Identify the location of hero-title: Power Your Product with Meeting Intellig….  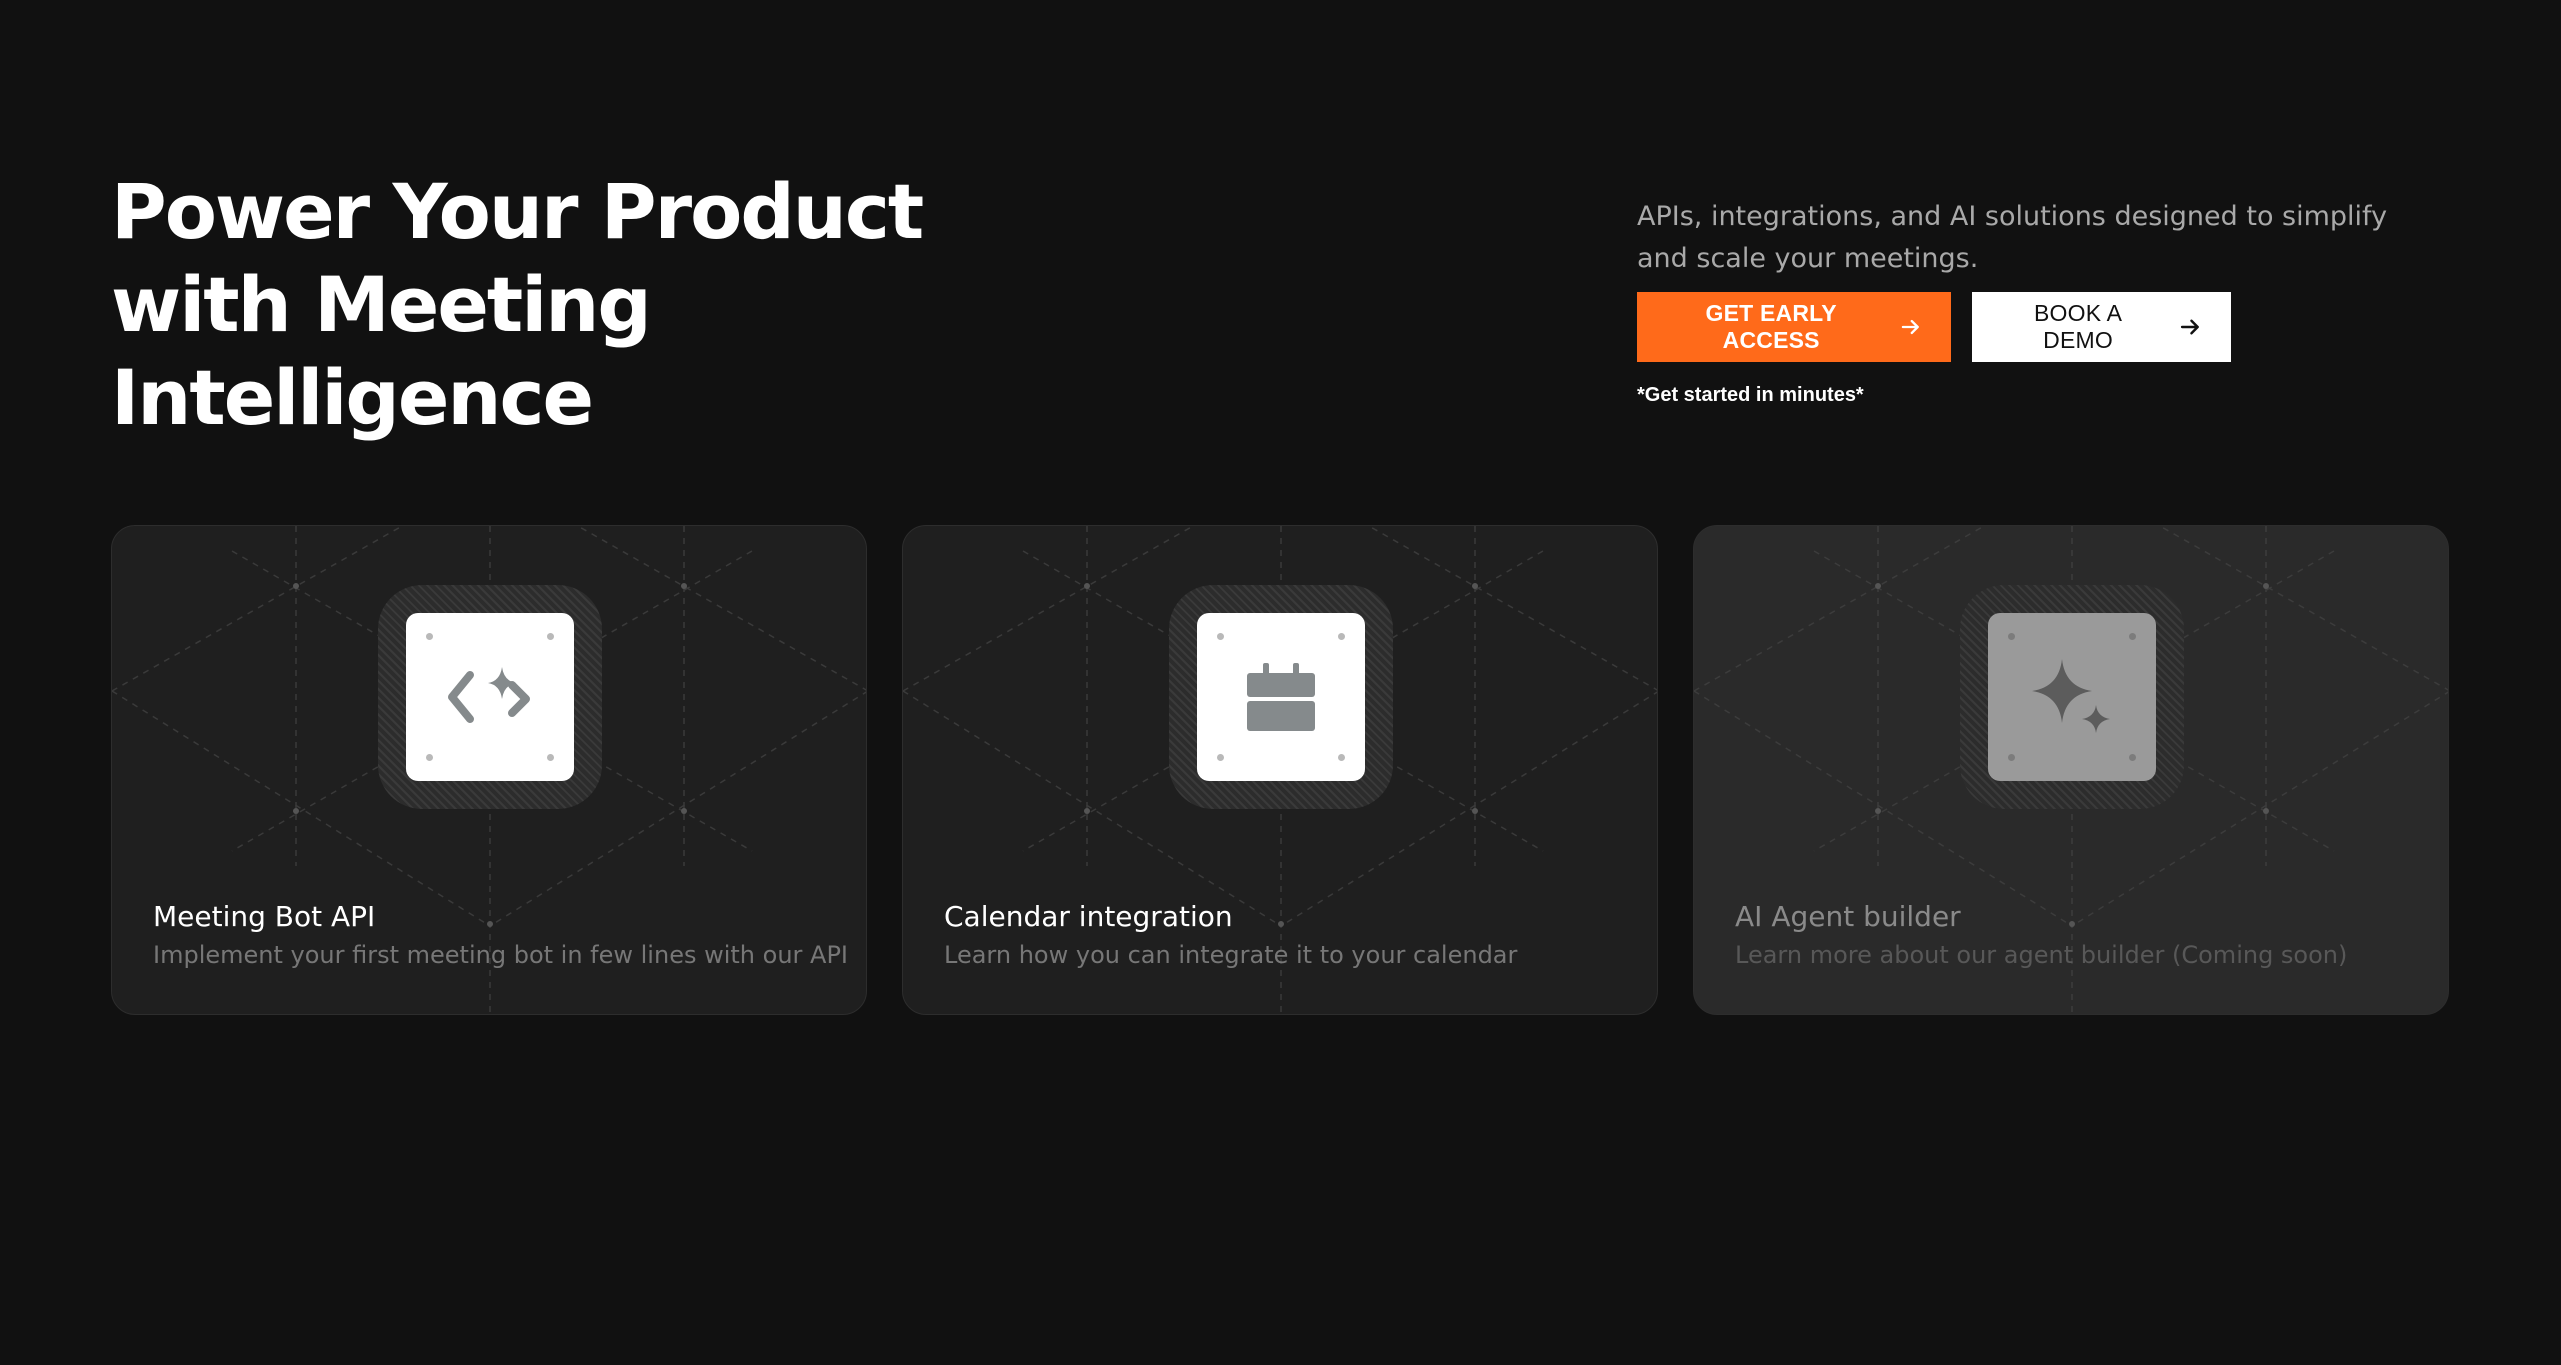
(517, 304).